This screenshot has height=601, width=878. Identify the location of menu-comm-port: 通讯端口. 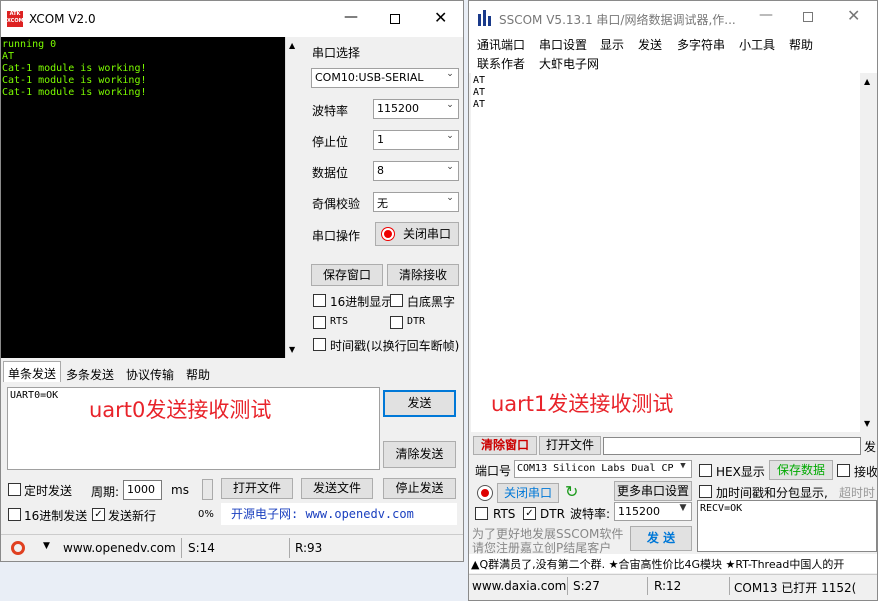
(501, 44).